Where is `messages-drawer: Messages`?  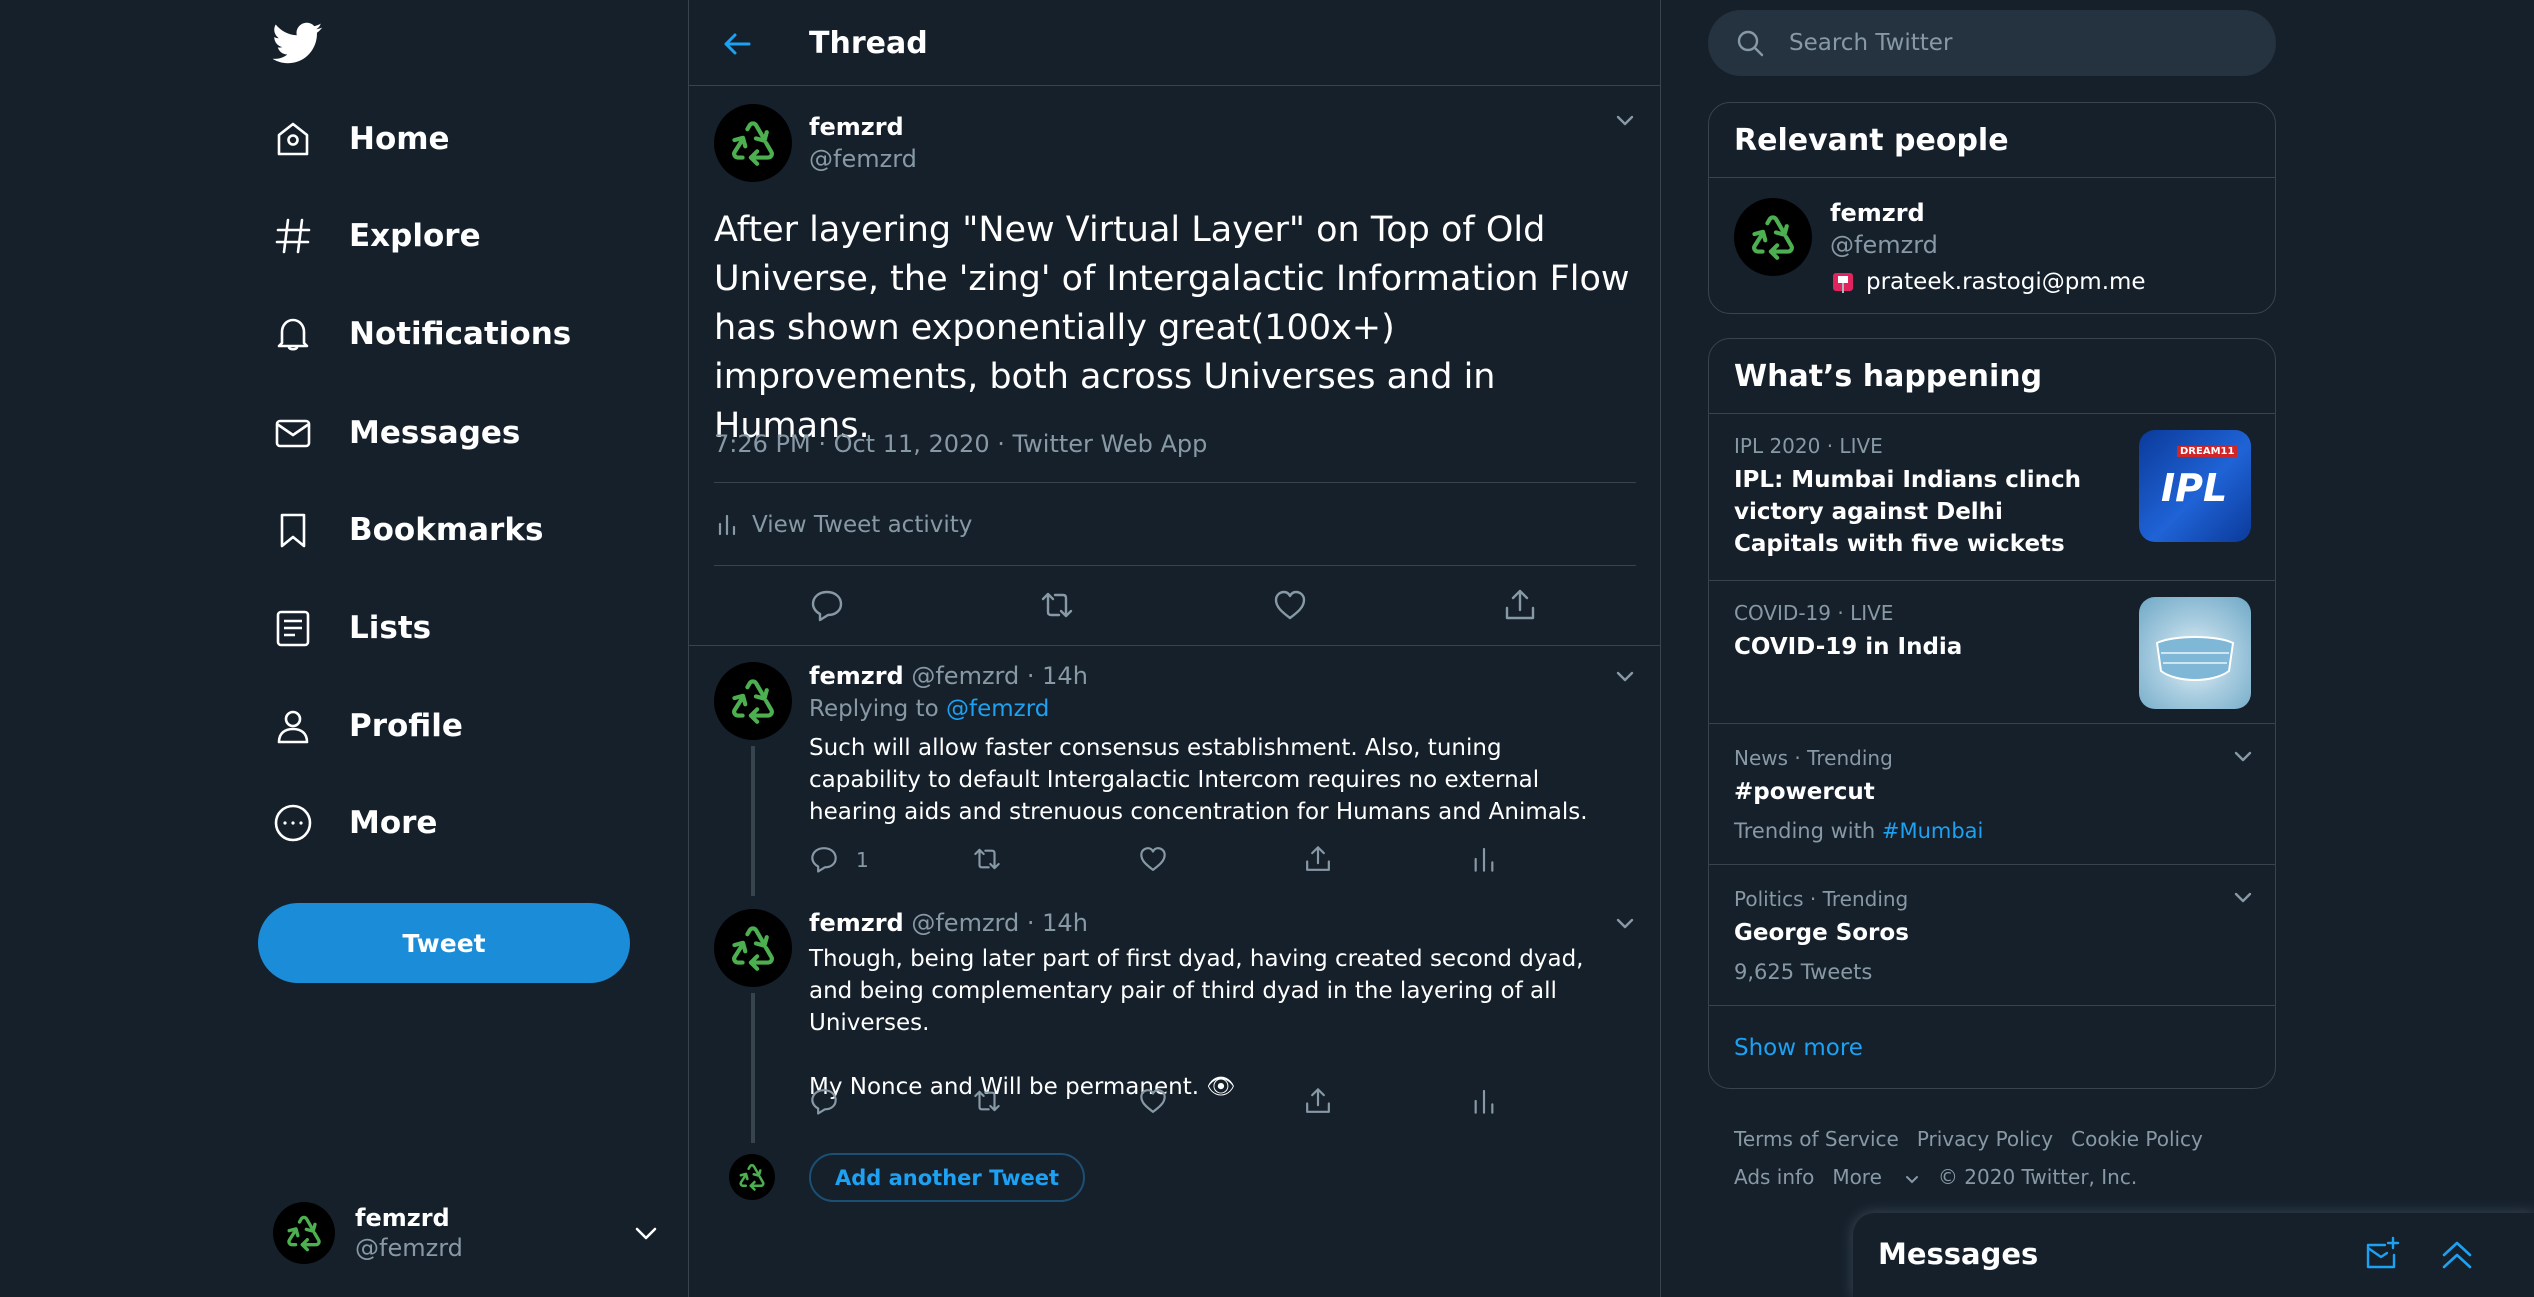
messages-drawer: Messages is located at coordinates (2193, 1255).